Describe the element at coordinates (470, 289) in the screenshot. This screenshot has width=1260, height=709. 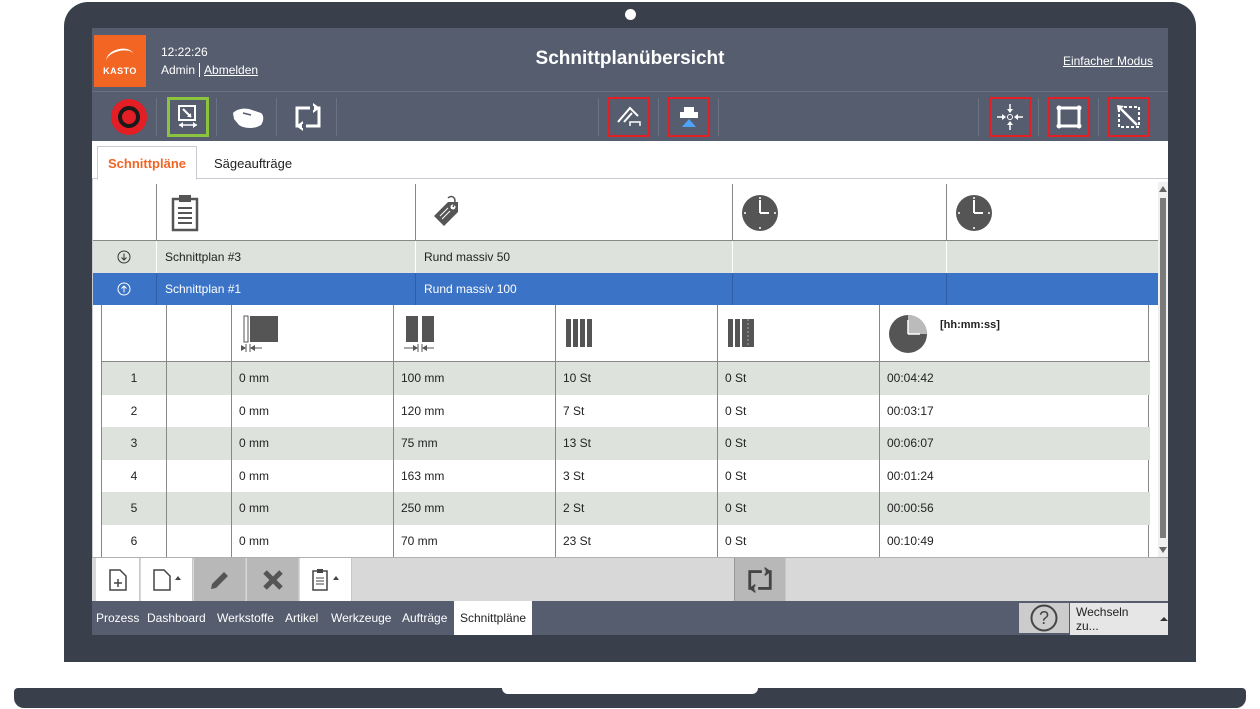
I see `plan-material: Rund massiv 100` at that location.